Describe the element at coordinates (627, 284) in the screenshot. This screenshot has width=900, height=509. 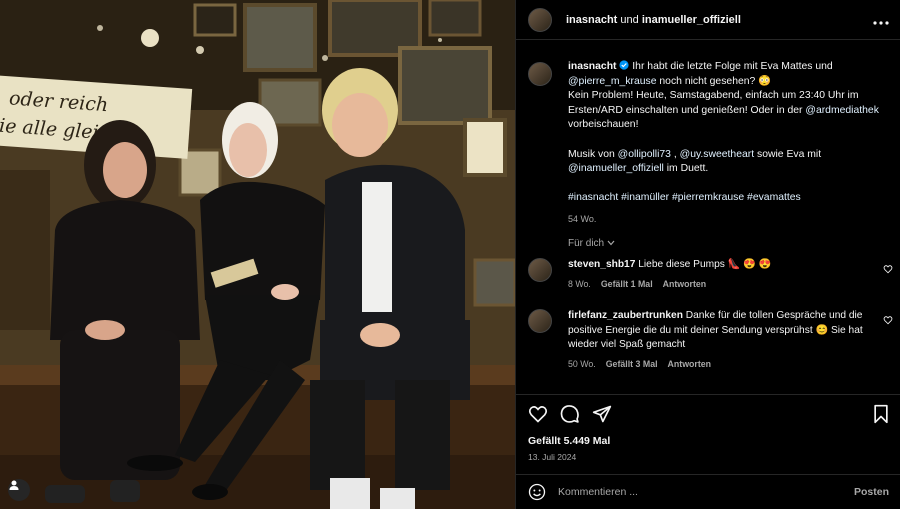
I see `comment-likes: Gefällt 1 Mal` at that location.